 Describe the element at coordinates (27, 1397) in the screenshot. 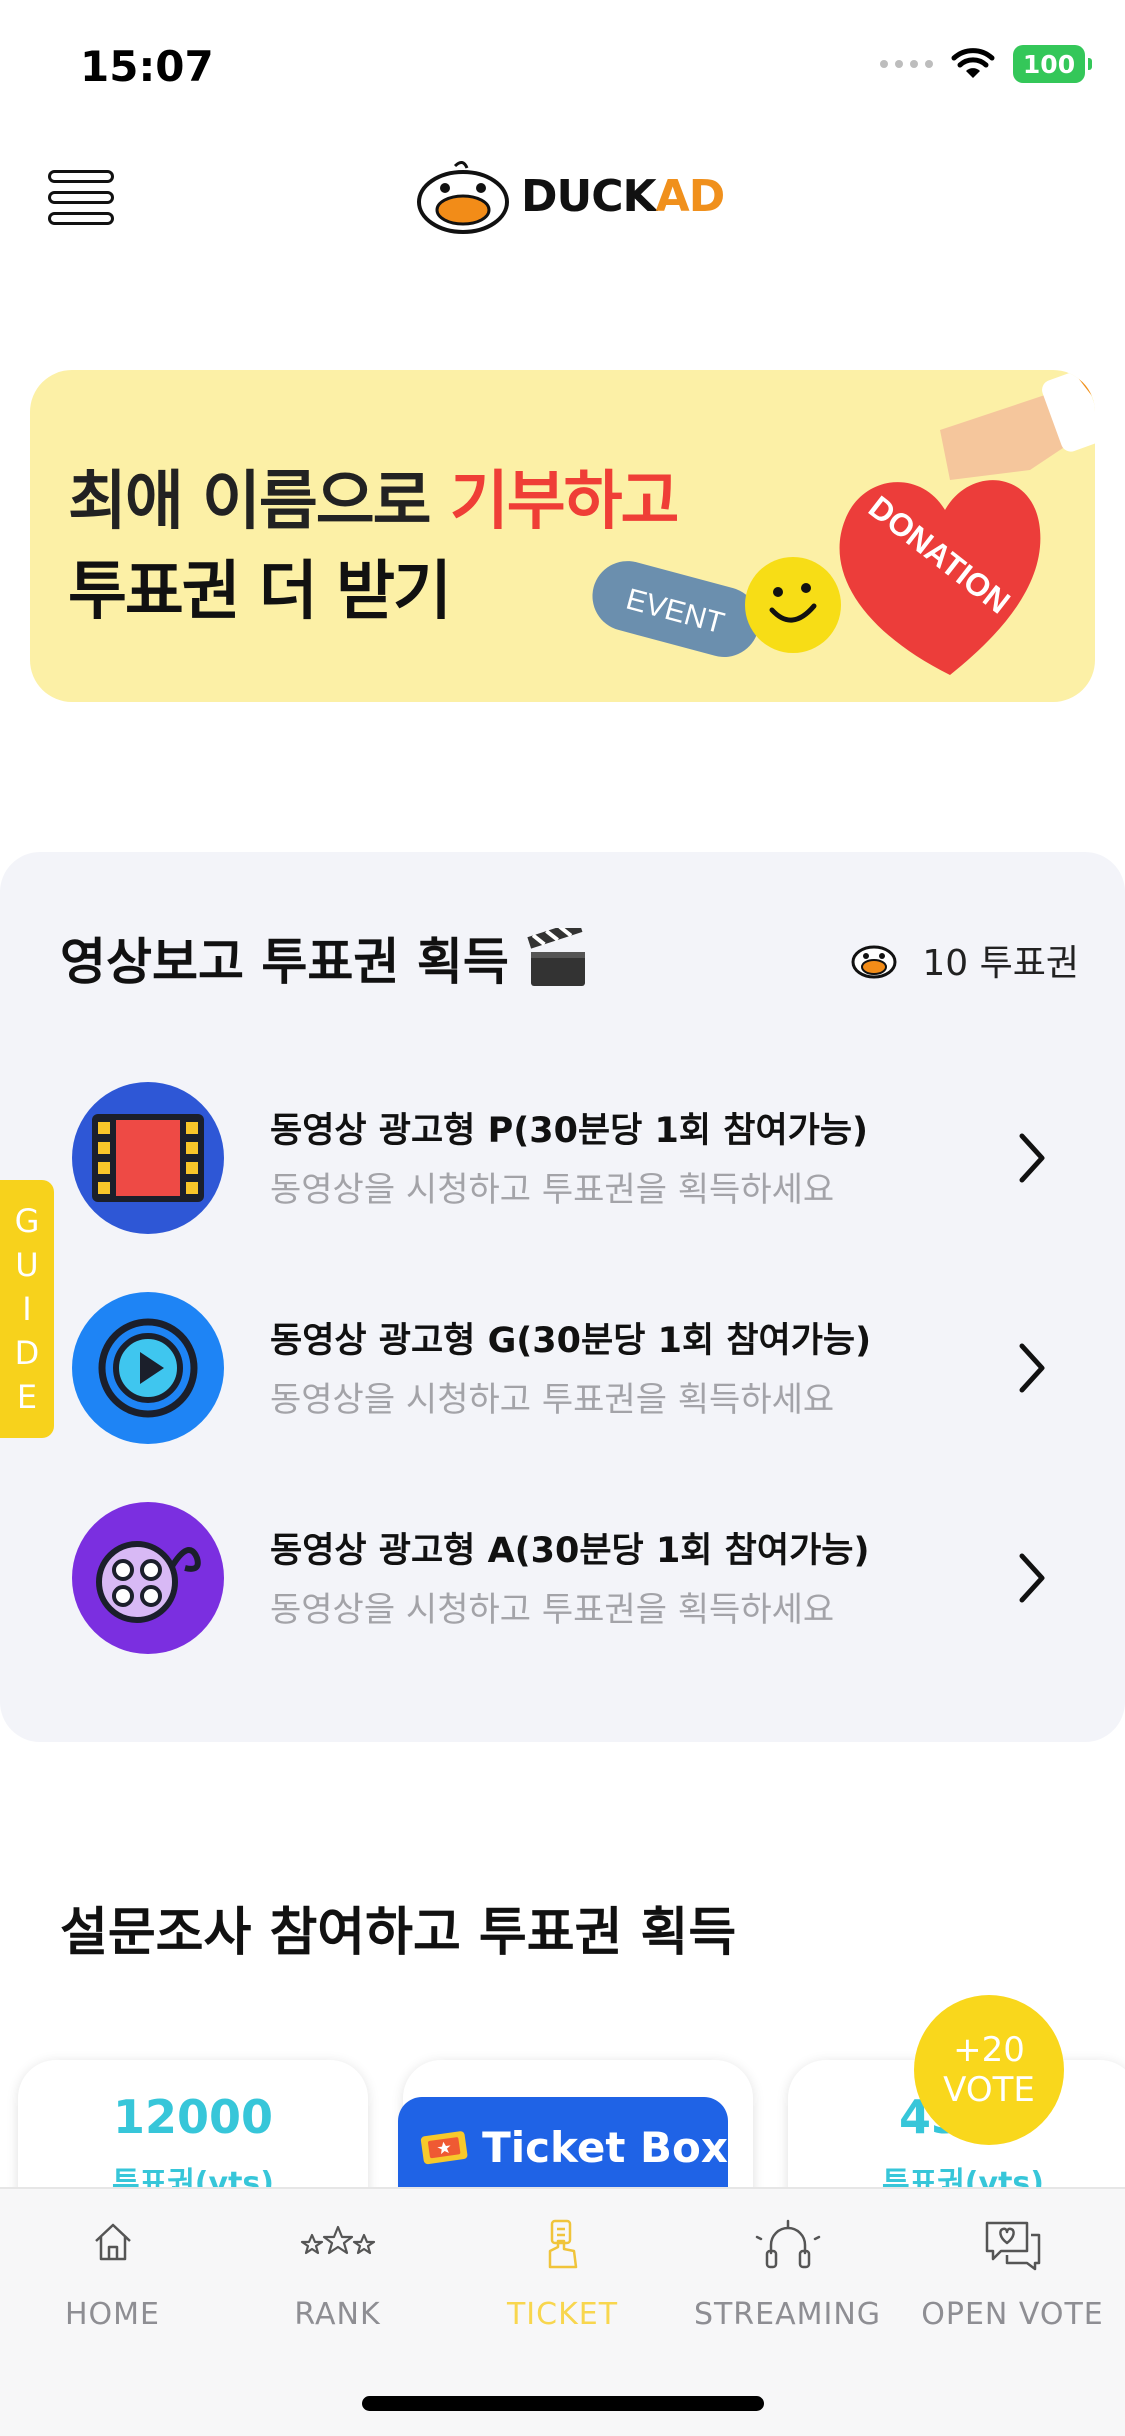

I see `guide-letter: E` at that location.